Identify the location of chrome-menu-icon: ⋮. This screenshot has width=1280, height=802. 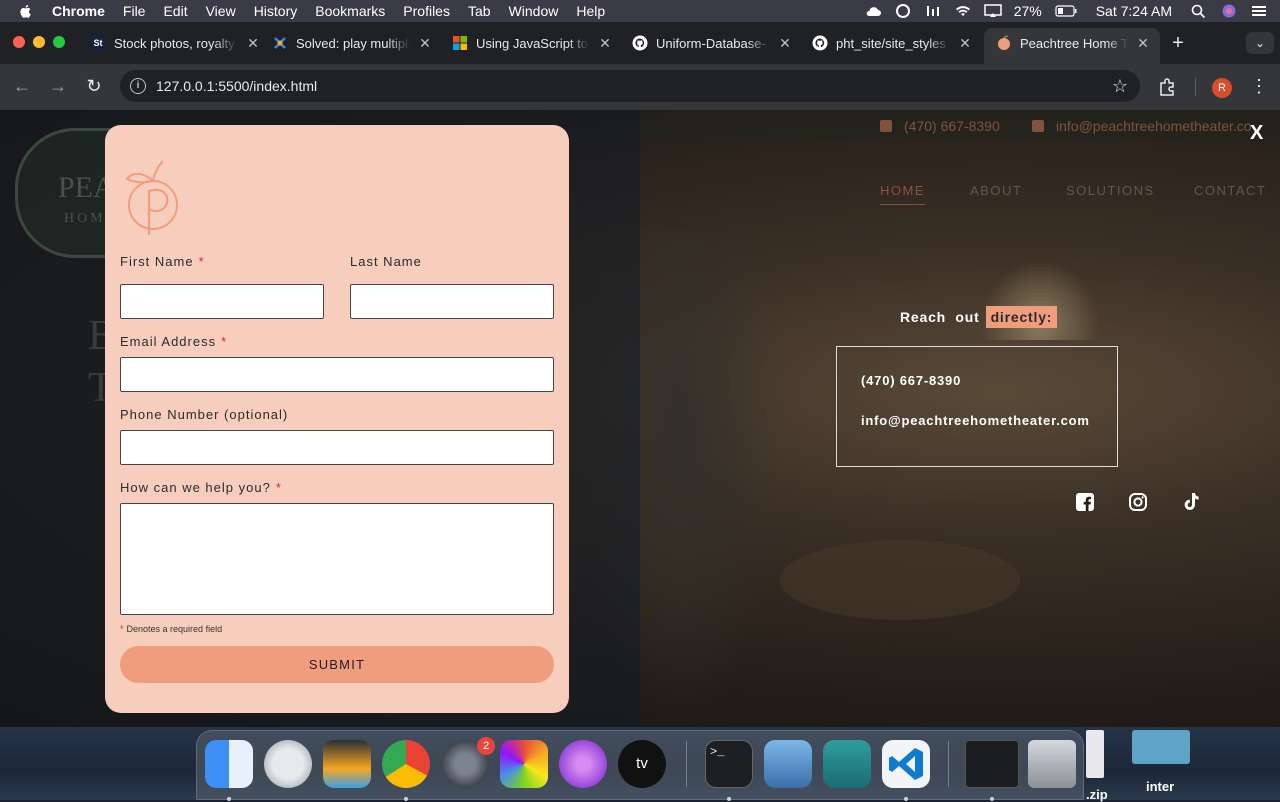
(1259, 86).